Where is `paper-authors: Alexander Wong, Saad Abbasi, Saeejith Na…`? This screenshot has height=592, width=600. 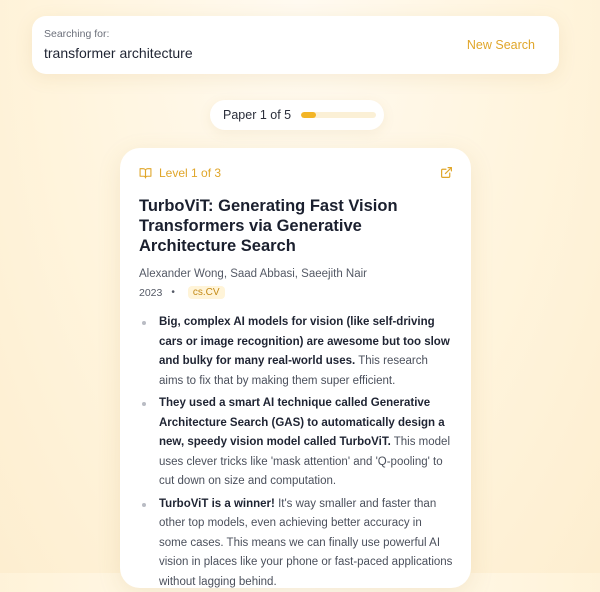 paper-authors: Alexander Wong, Saad Abbasi, Saeejith Na… is located at coordinates (296, 274).